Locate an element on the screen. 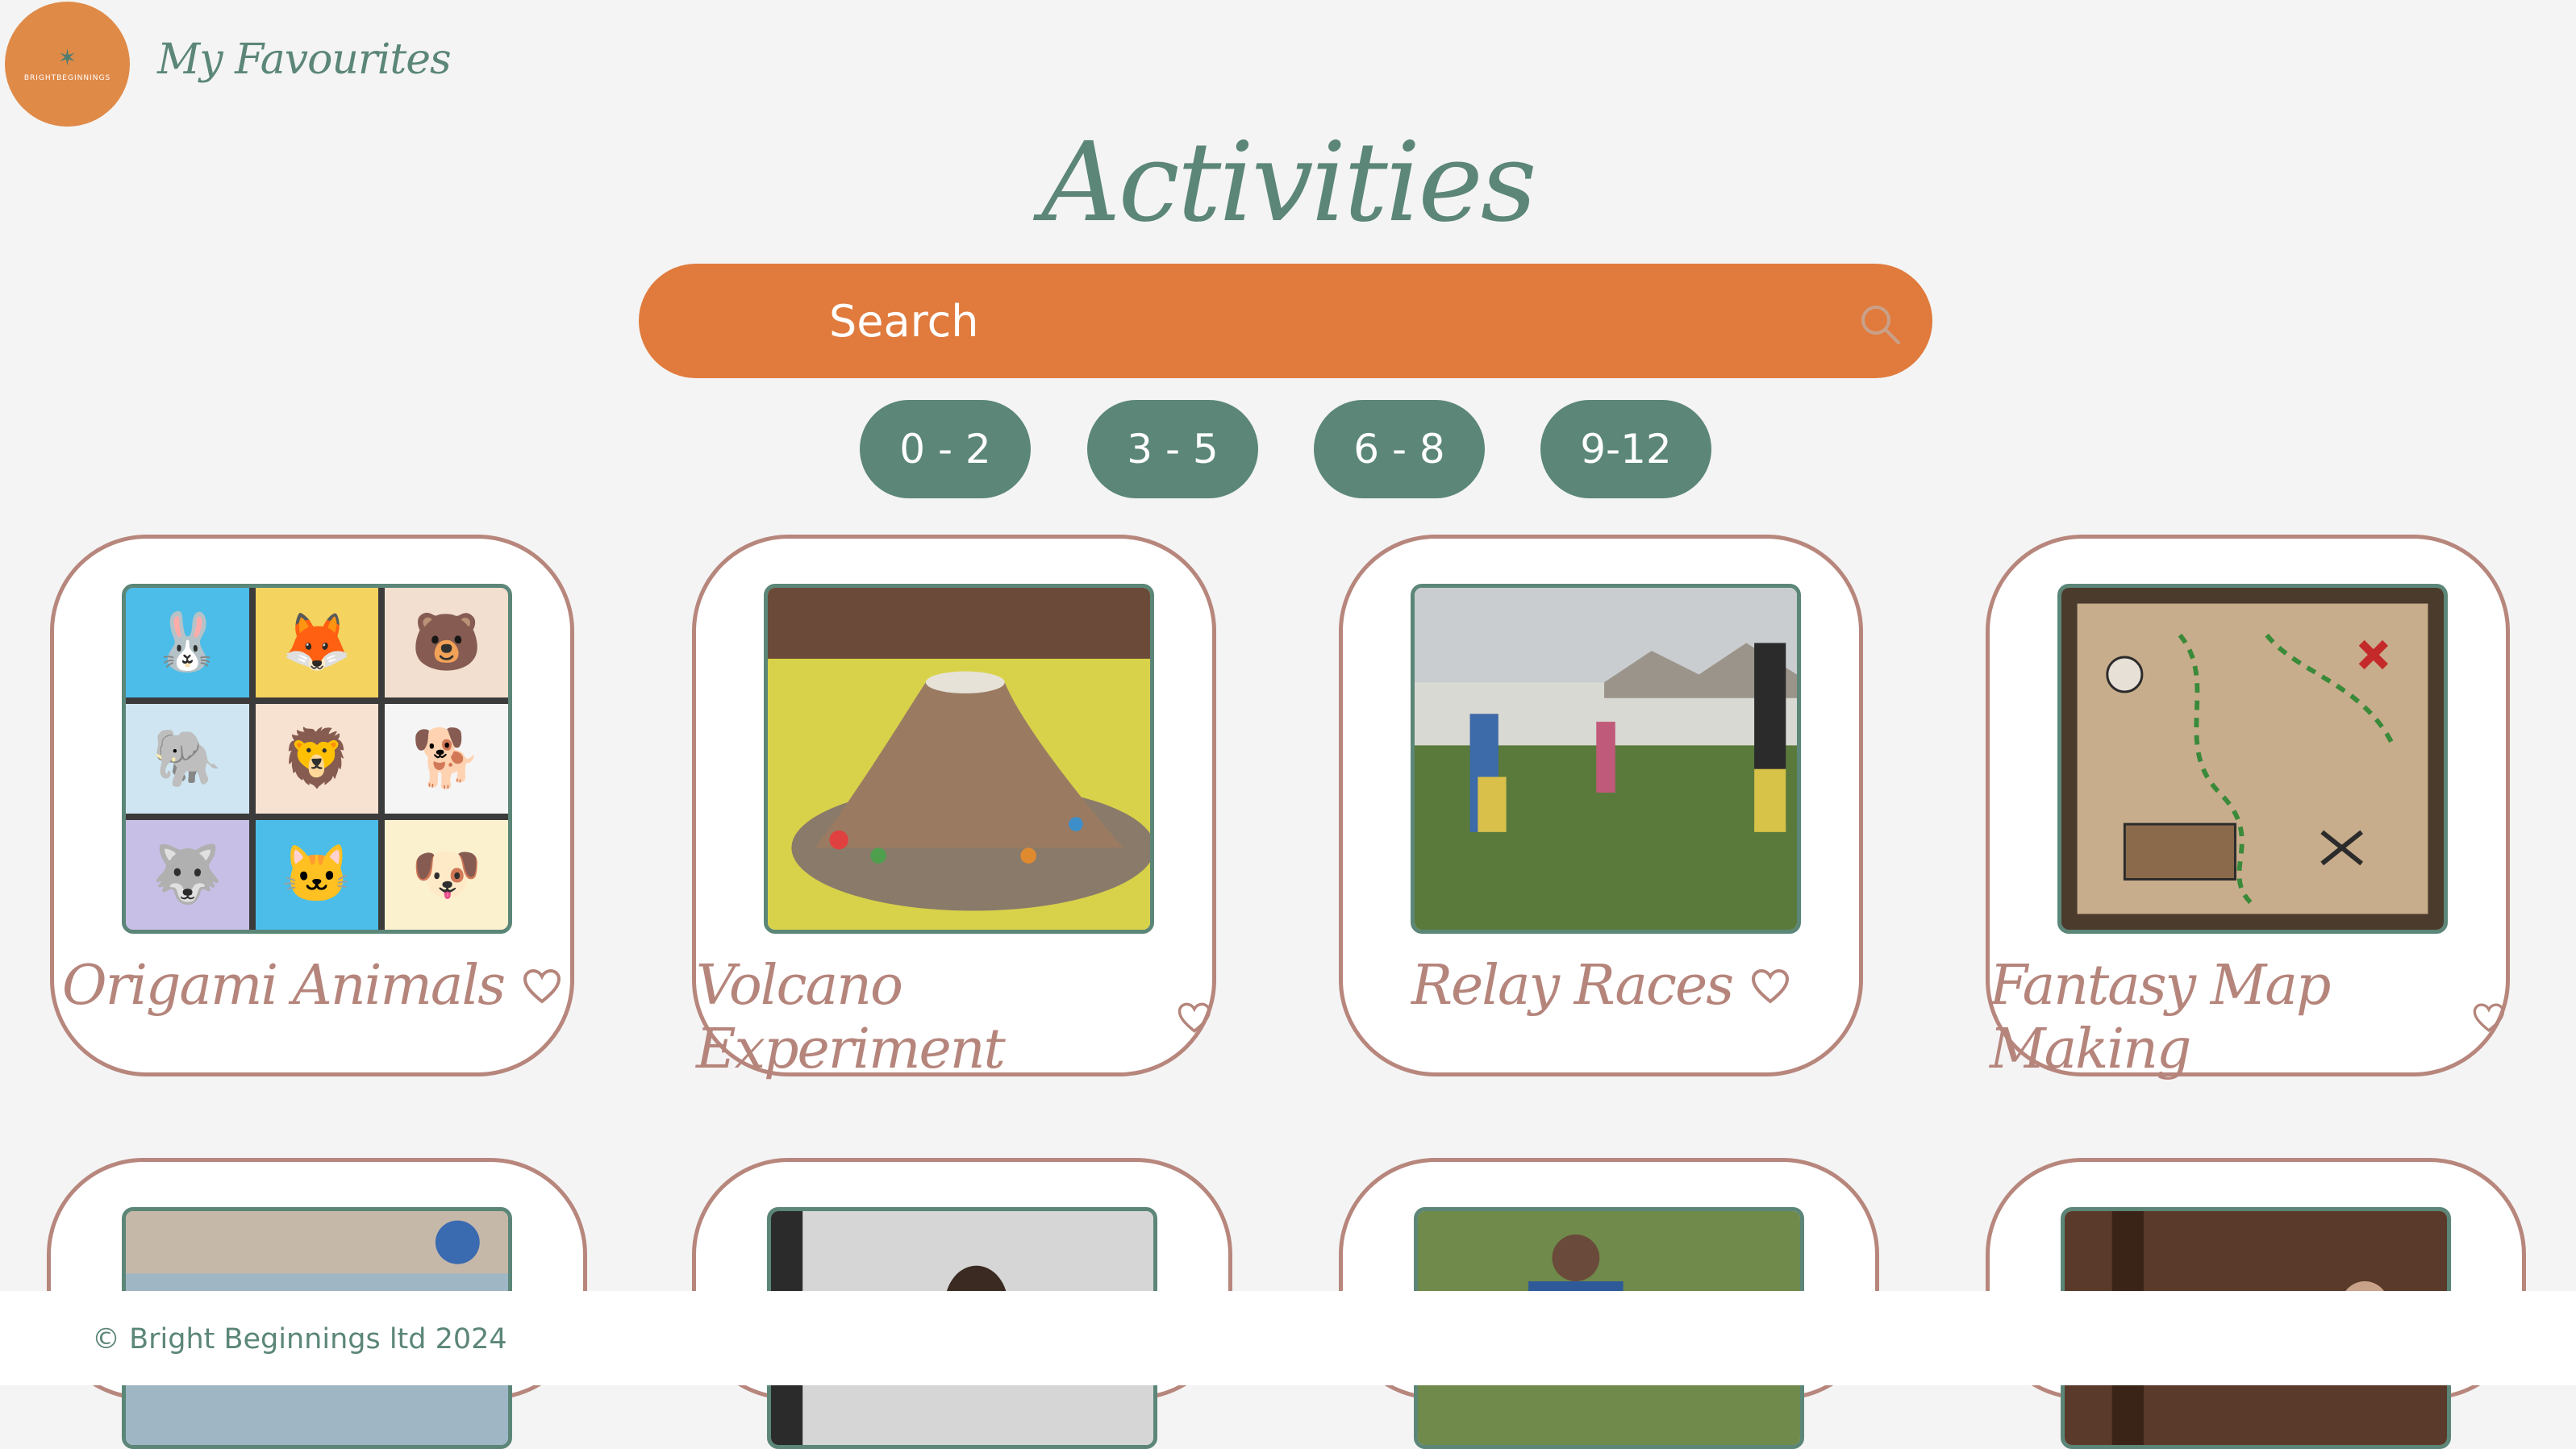 This screenshot has width=2576, height=1449. age-filter-0-2-button: 0 - 2 is located at coordinates (945, 449).